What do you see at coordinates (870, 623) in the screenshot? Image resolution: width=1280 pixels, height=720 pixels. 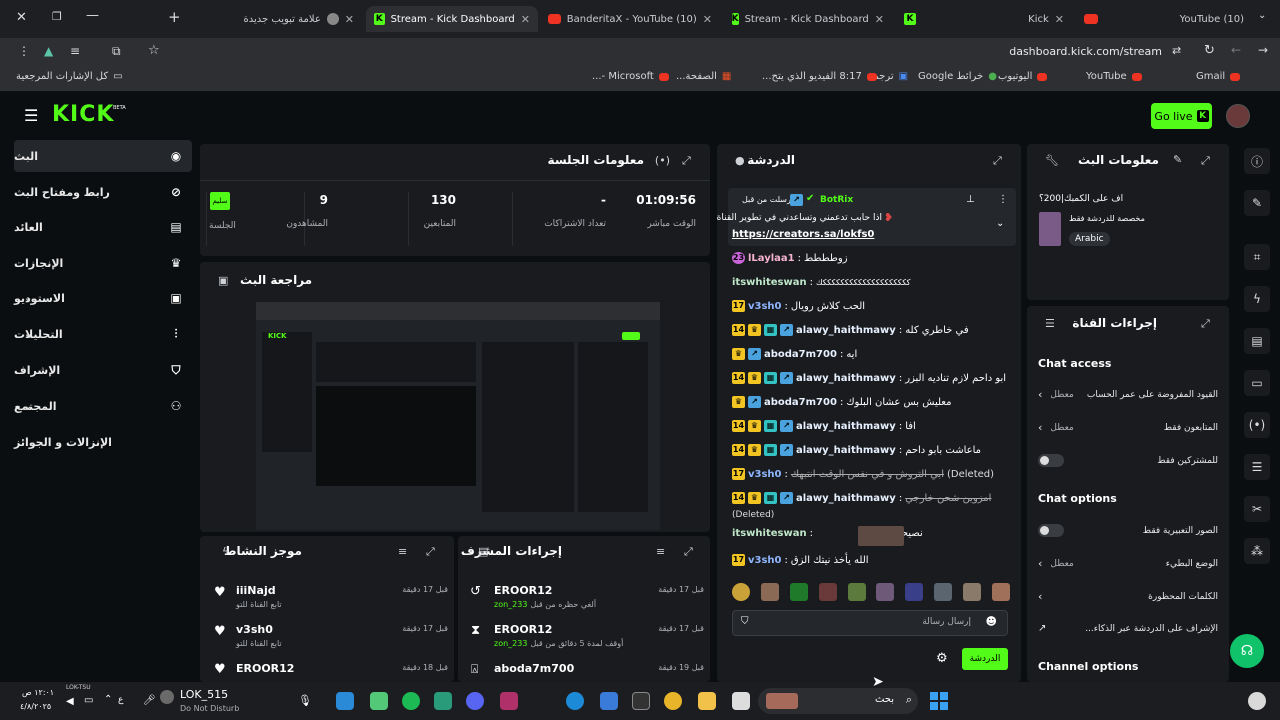 I see `chat-input-box: ⛉ إرسال رسالة ☻` at bounding box center [870, 623].